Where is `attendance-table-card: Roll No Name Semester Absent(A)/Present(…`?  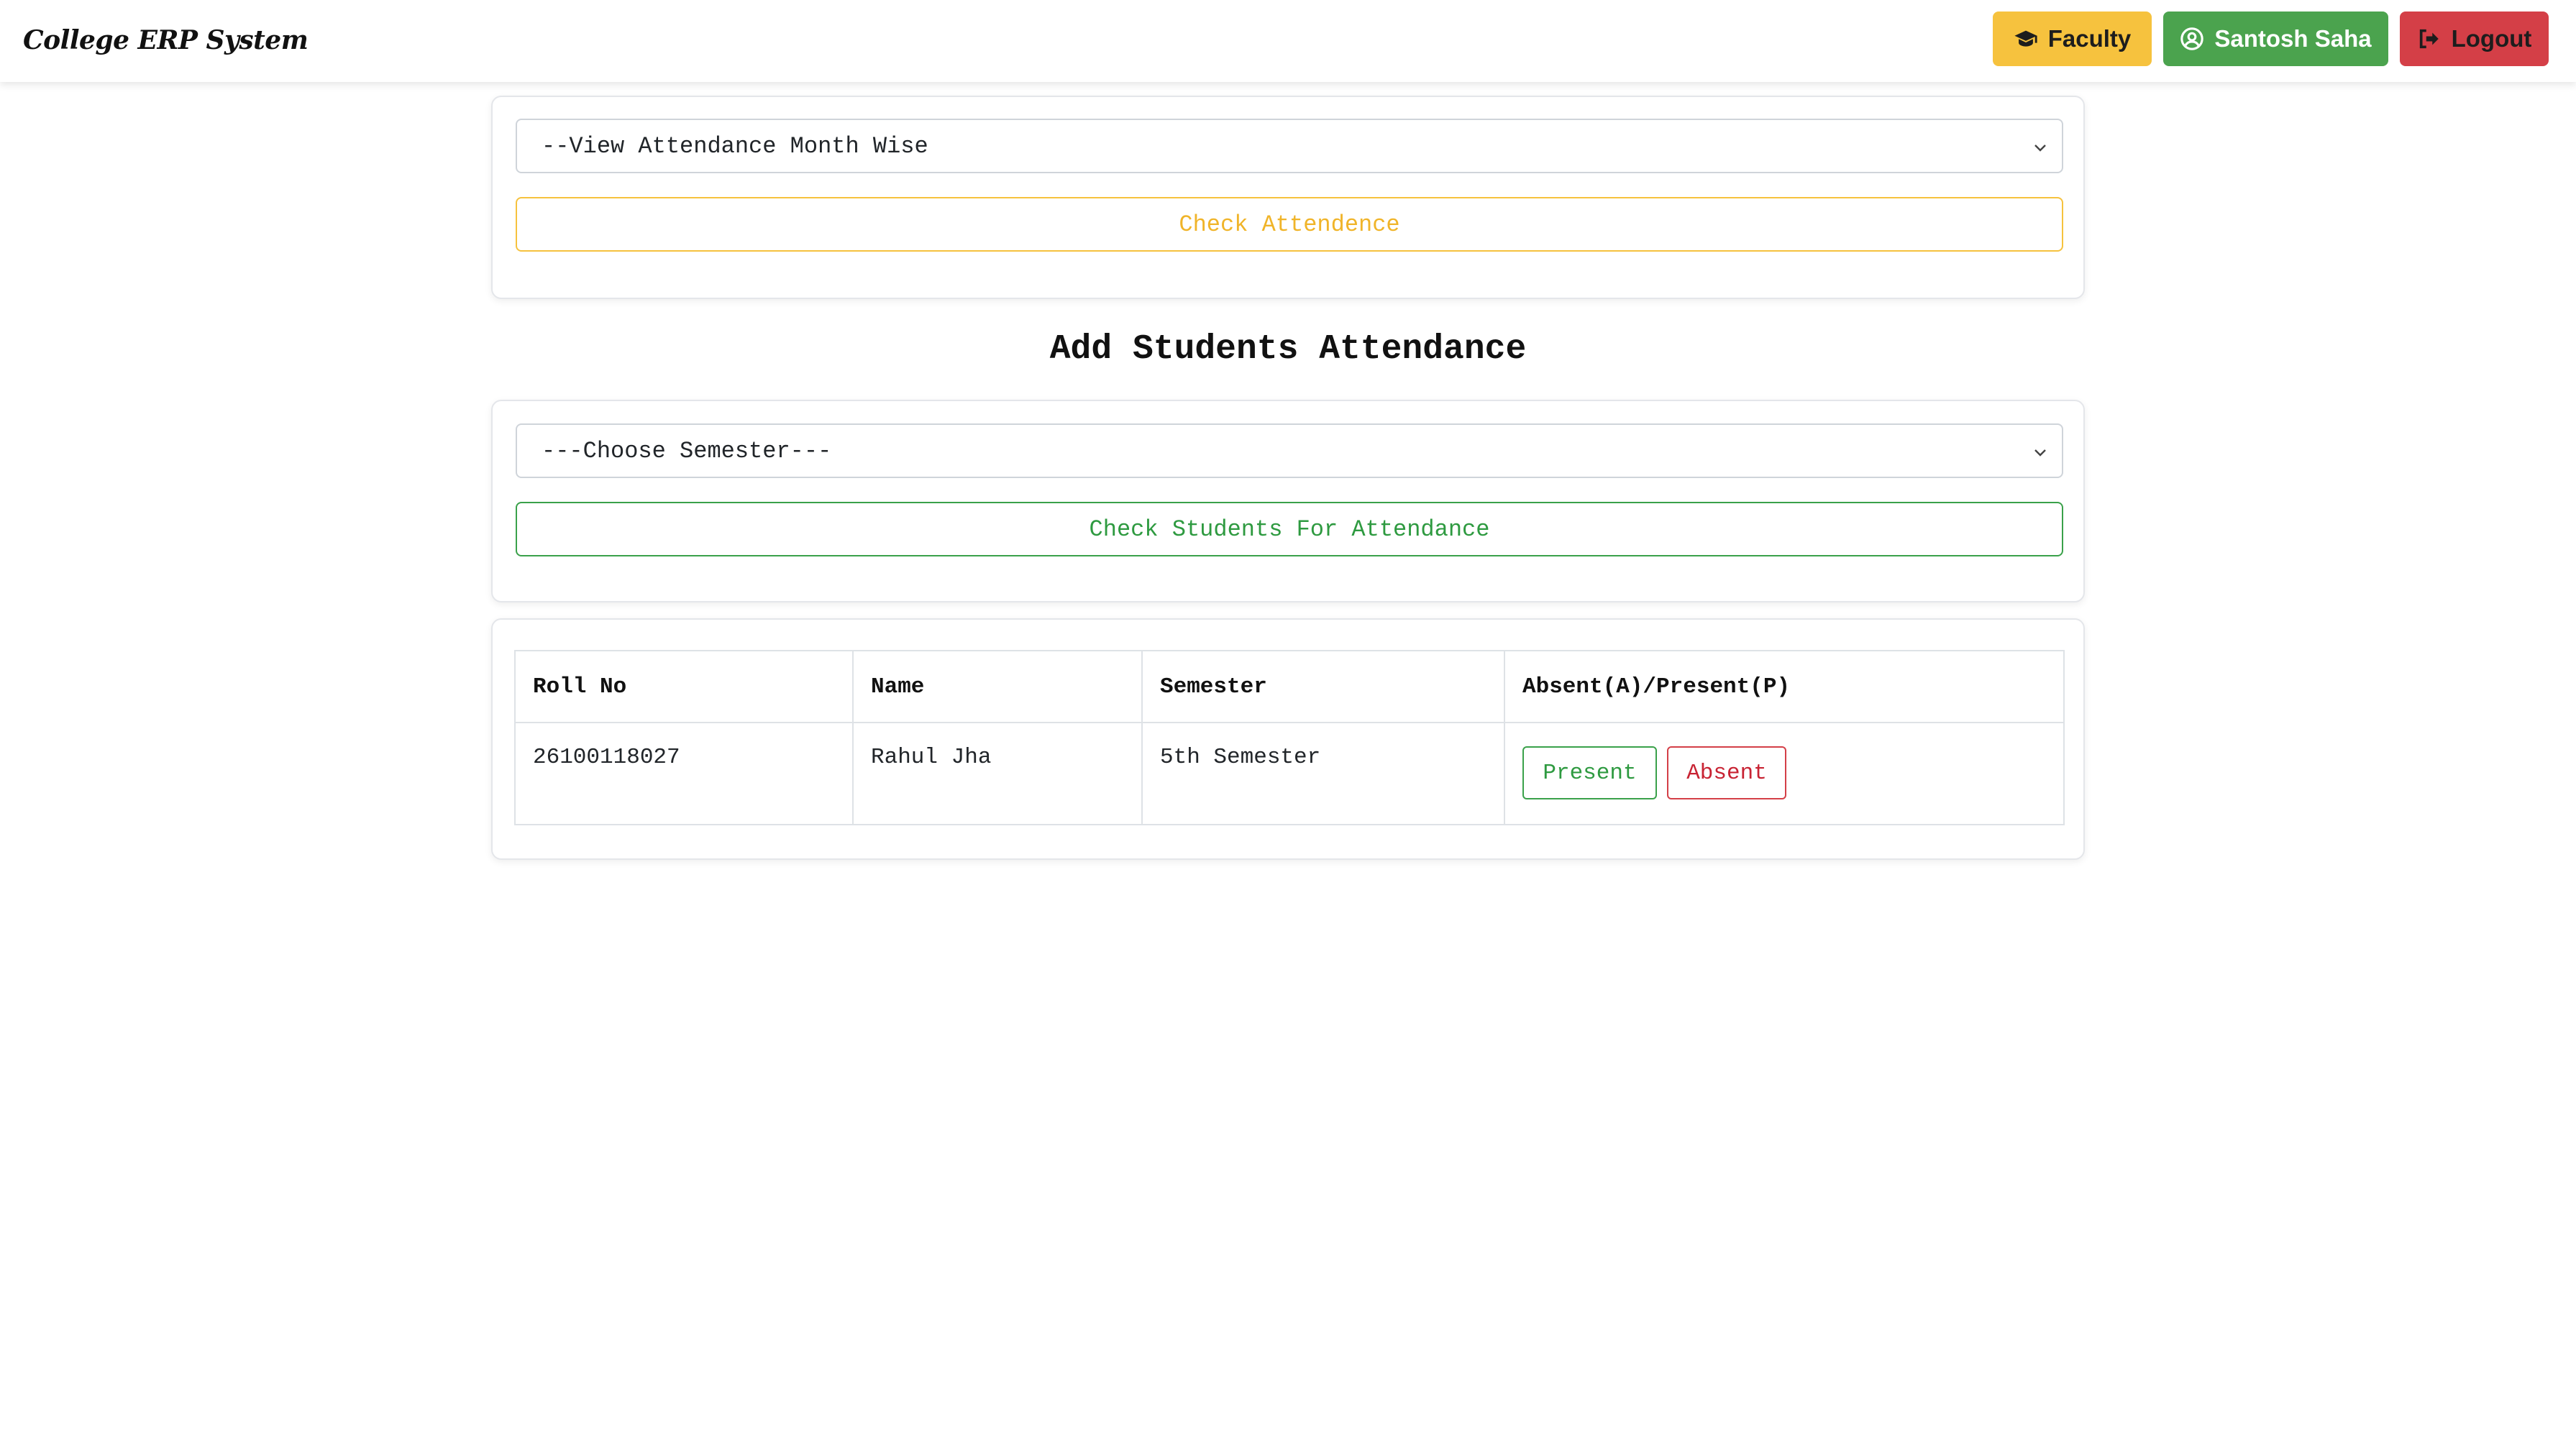 attendance-table-card: Roll No Name Semester Absent(A)/Present(… is located at coordinates (1288, 739).